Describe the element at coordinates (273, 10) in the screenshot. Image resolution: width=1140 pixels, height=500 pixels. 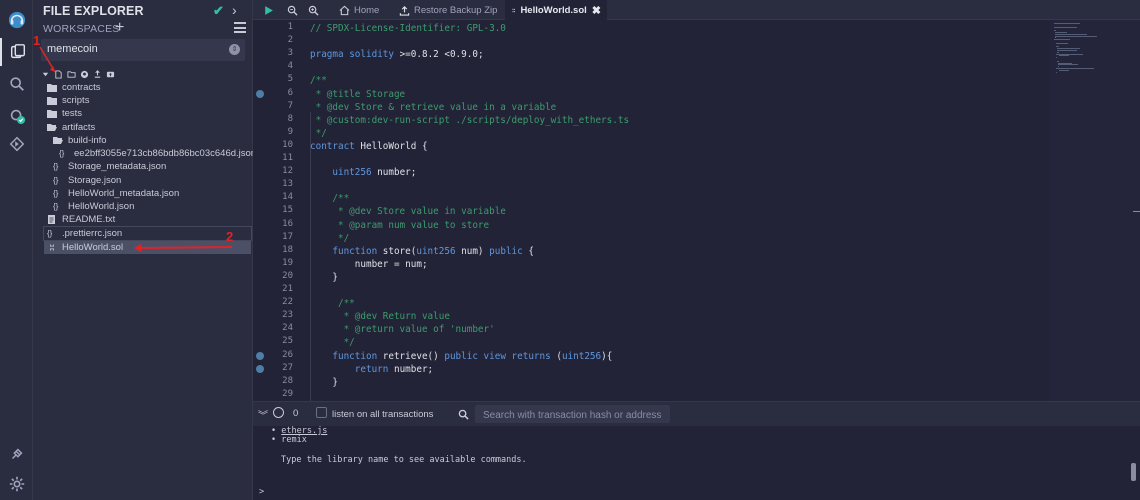
I see `run-script-button` at that location.